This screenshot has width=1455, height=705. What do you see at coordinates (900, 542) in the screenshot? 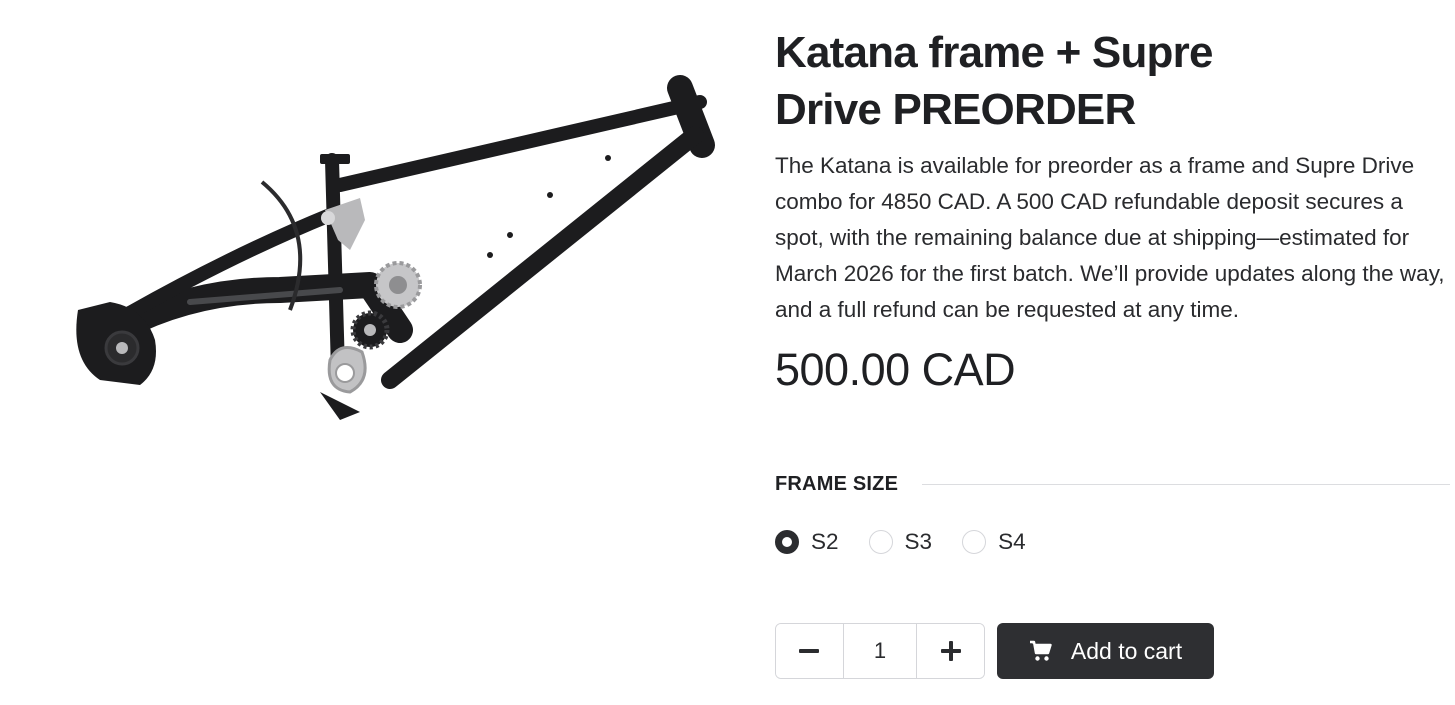
I see `size-option-s3: S3` at bounding box center [900, 542].